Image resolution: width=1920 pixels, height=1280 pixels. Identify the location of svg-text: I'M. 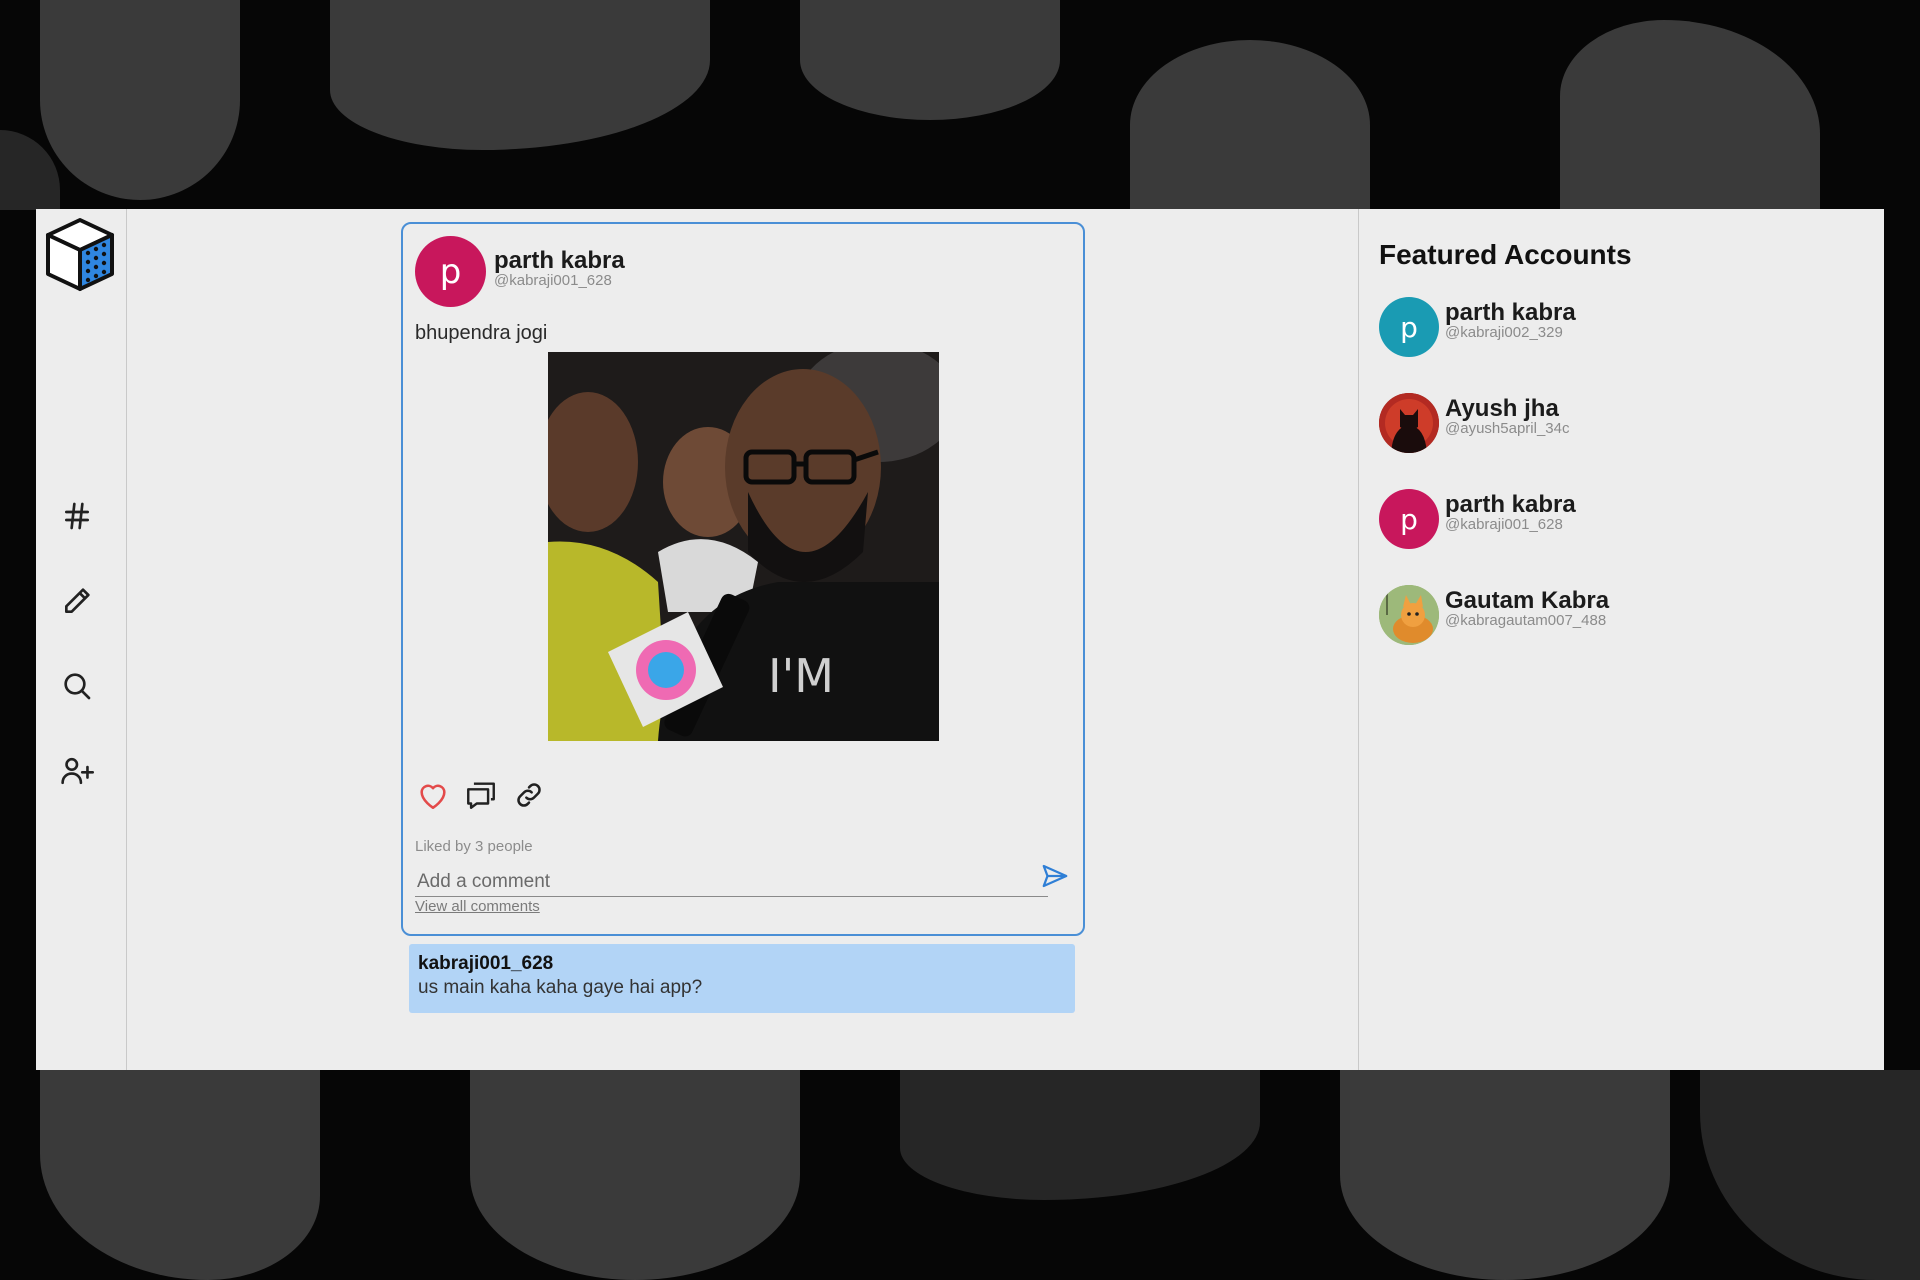
(801, 676).